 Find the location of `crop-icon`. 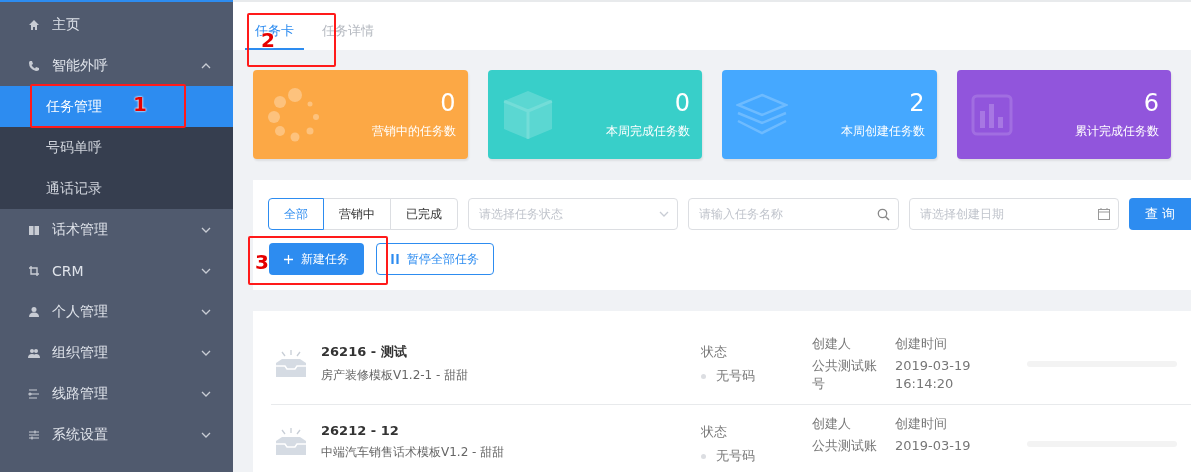

crop-icon is located at coordinates (34, 270).